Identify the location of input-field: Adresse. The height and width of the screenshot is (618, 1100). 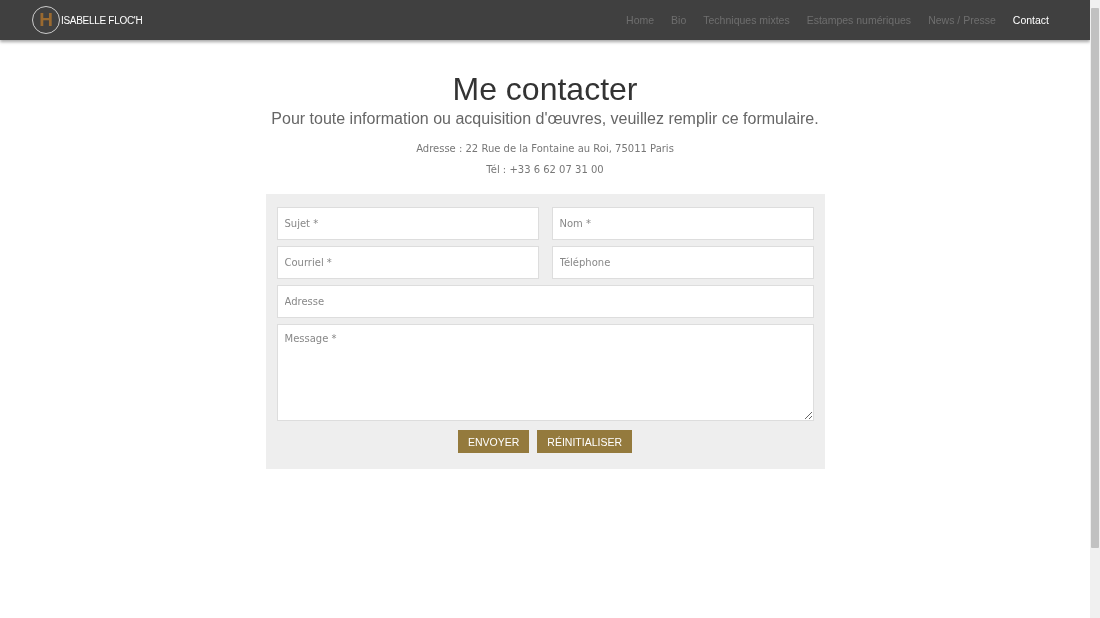
(545, 301).